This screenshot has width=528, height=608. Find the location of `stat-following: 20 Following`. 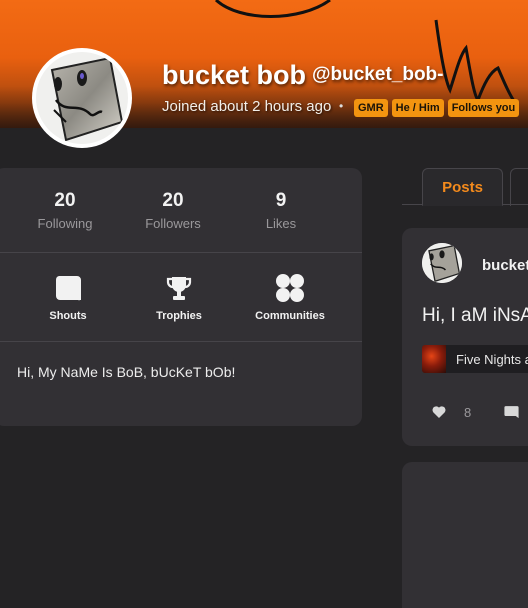

stat-following: 20 Following is located at coordinates (65, 210).